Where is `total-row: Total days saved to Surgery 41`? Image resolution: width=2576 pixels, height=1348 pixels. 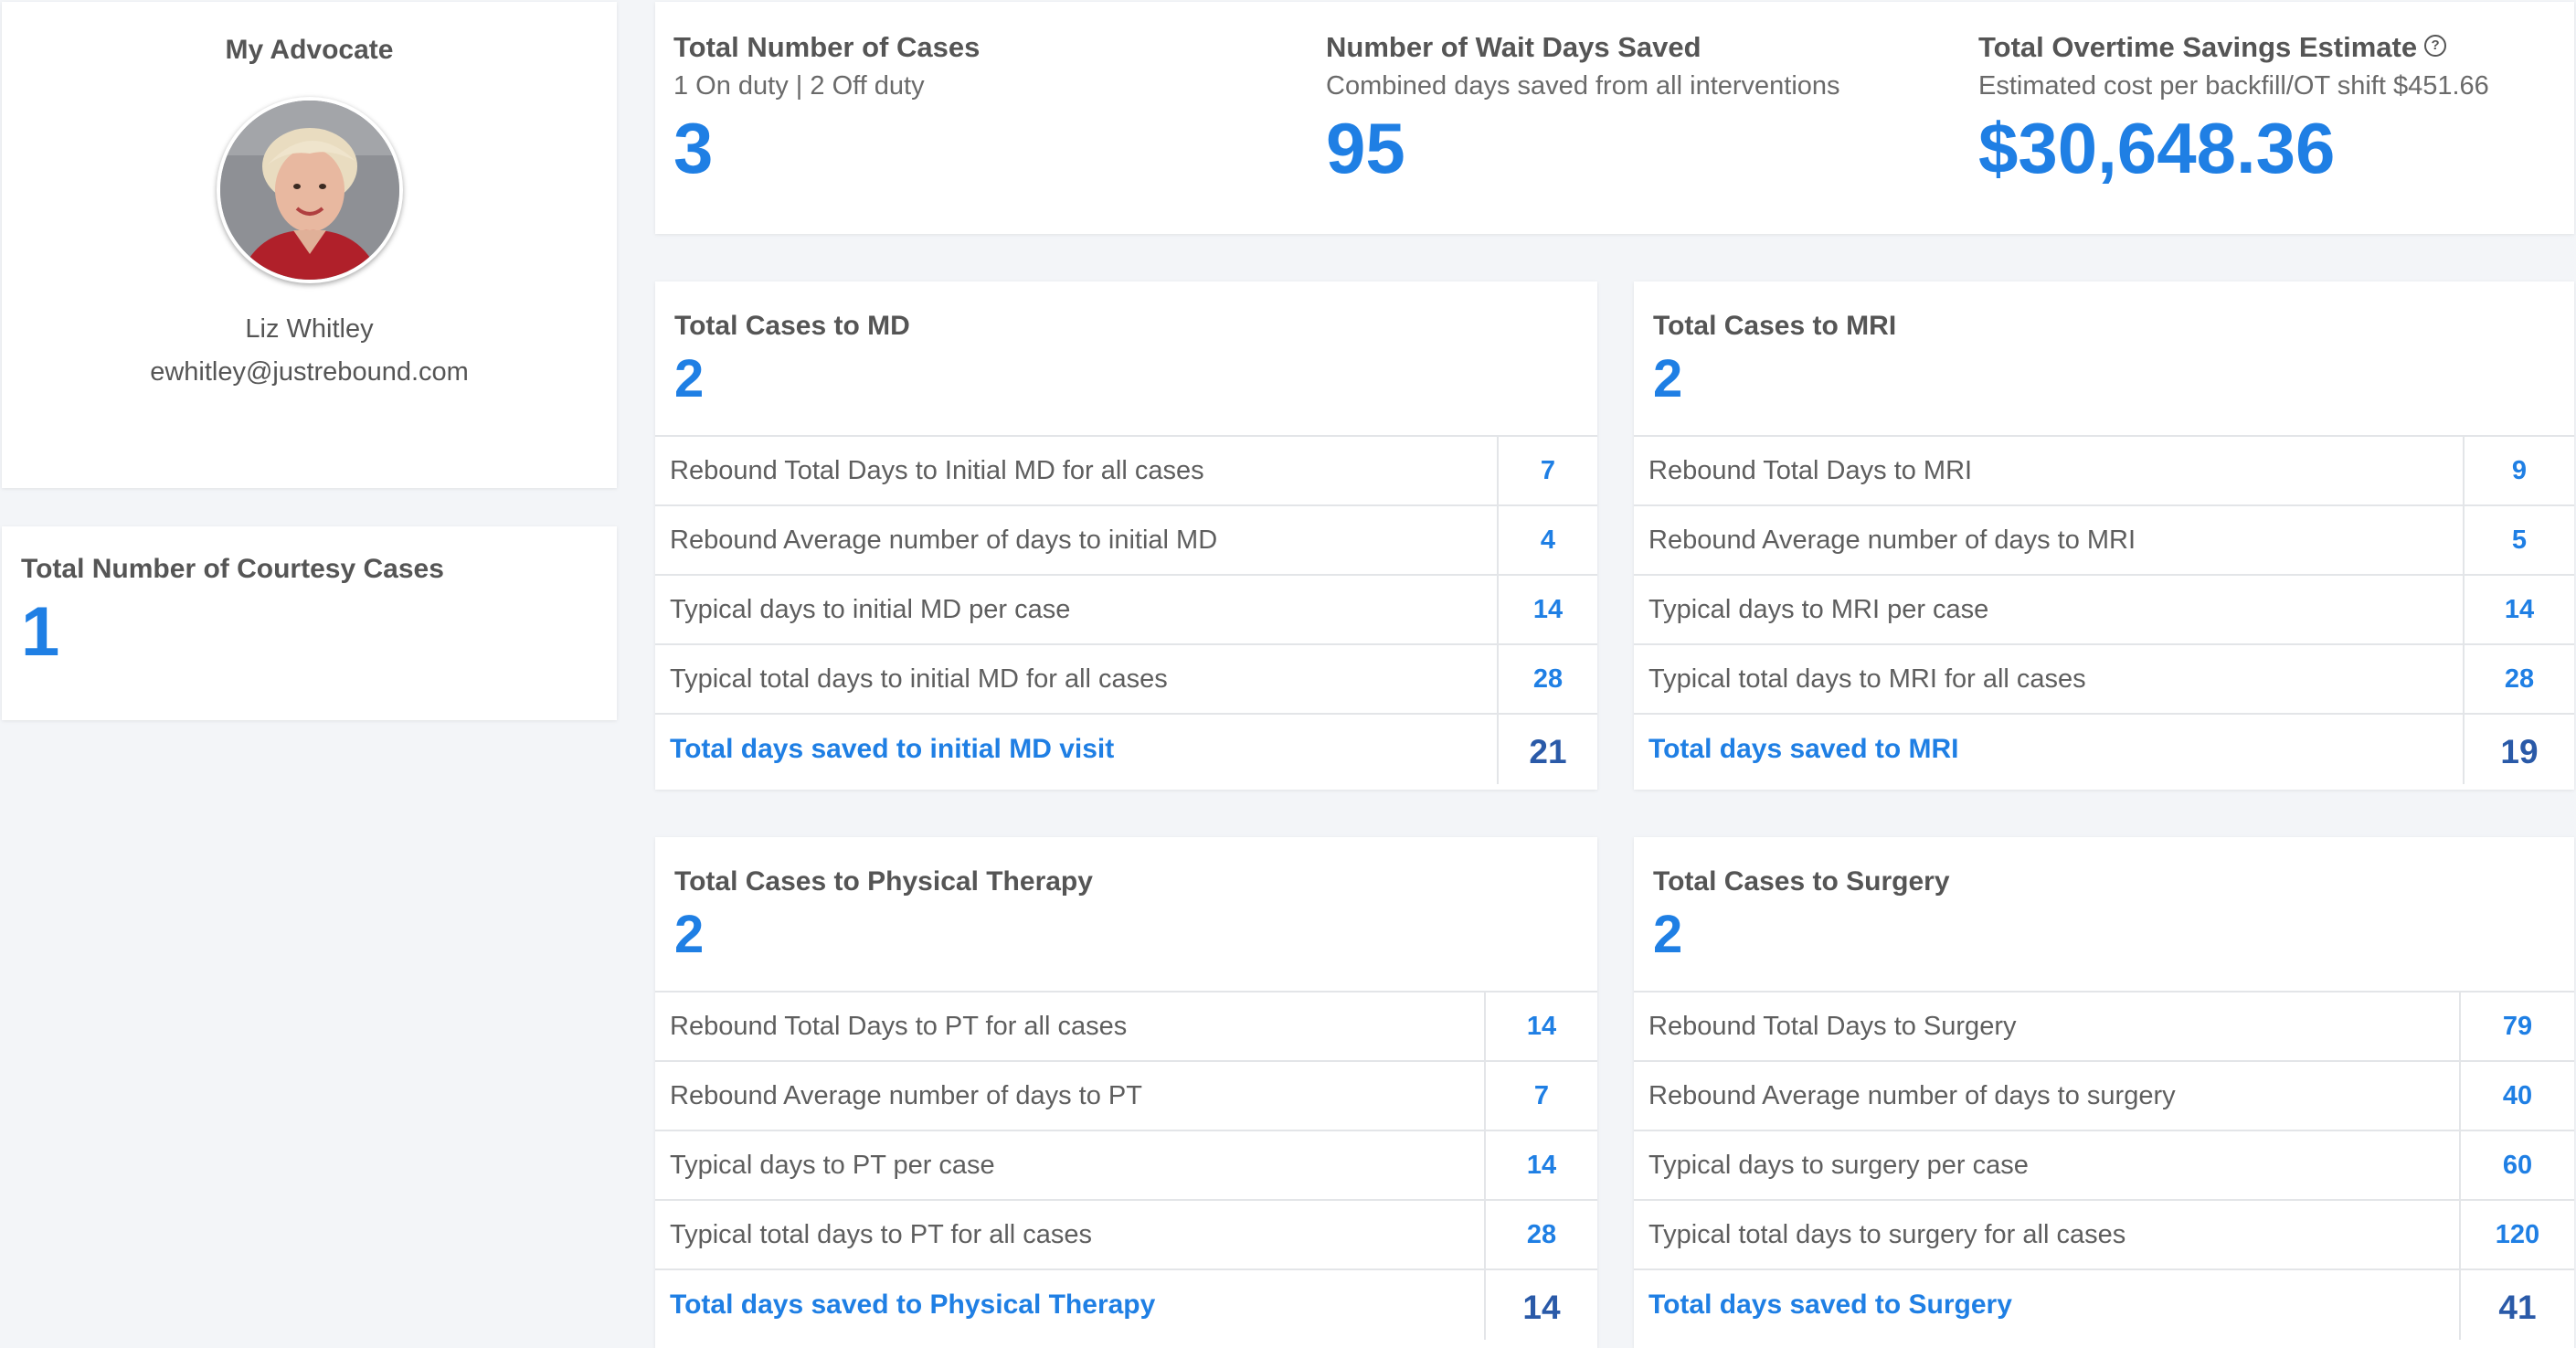
total-row: Total days saved to Surgery 41 is located at coordinates (2104, 1305).